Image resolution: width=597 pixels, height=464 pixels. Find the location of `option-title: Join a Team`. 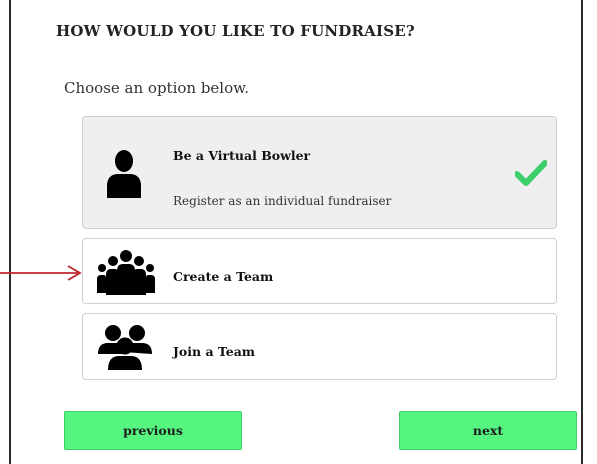

option-title: Join a Team is located at coordinates (214, 351).